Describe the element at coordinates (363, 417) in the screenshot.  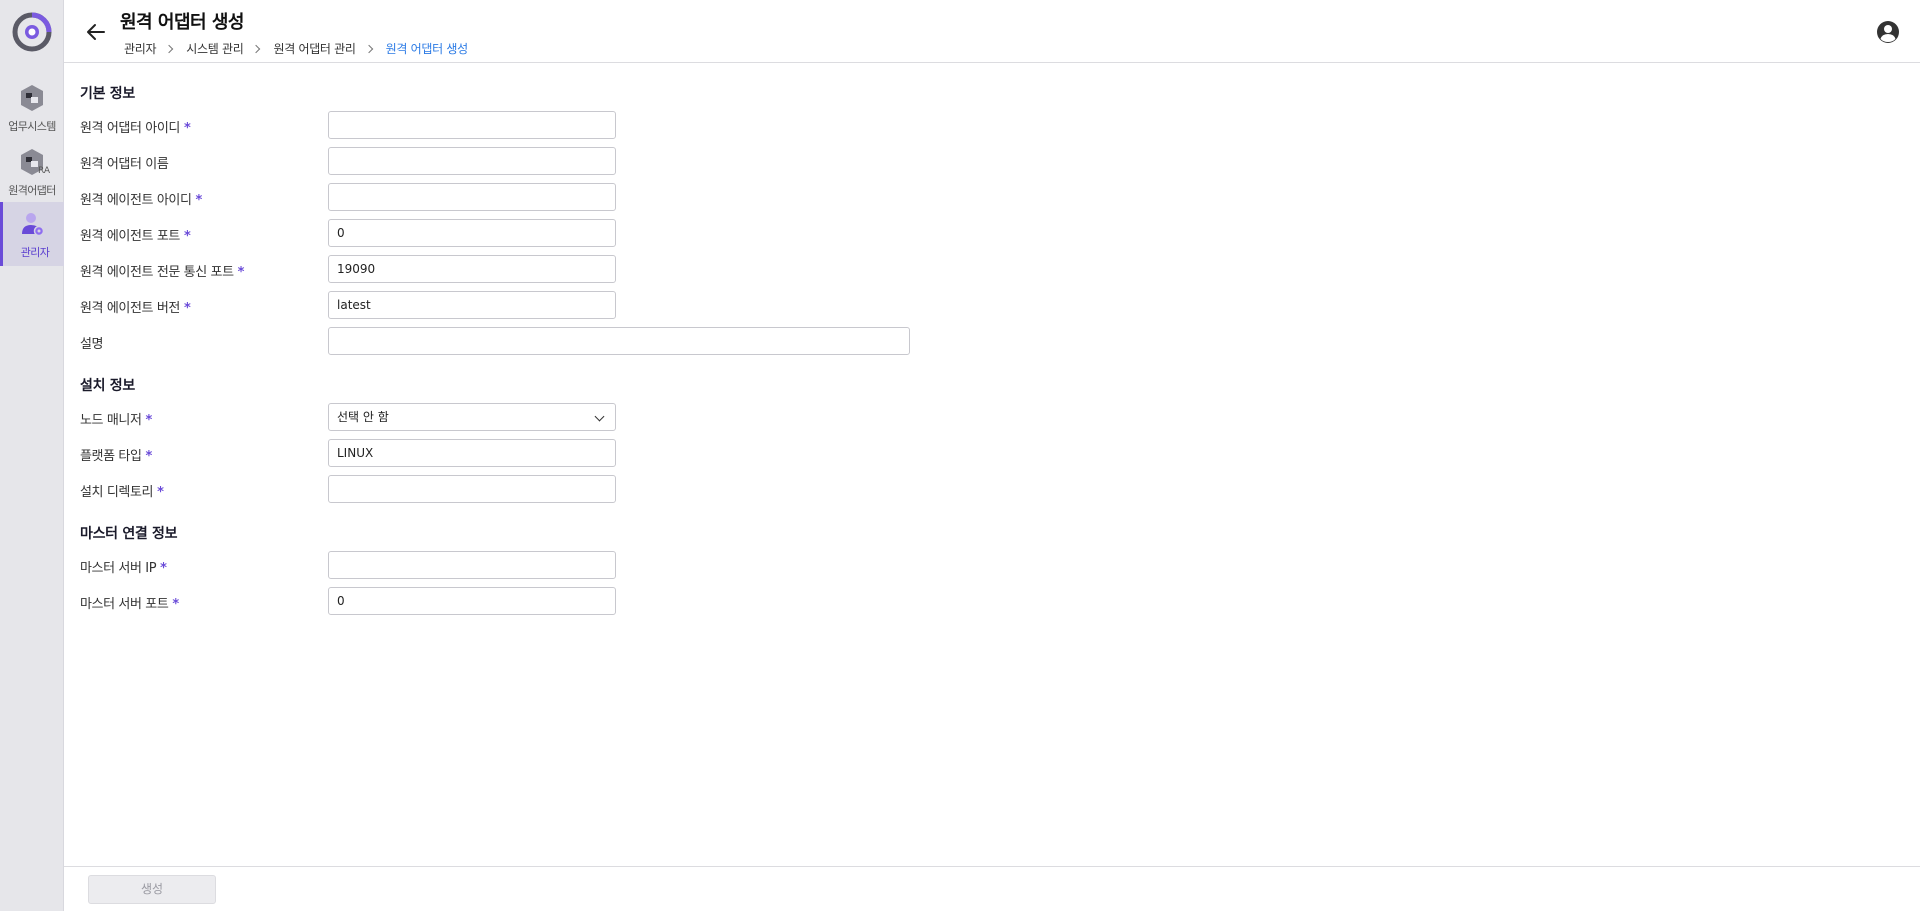
I see `node-manager-selected-value: 선택 안 함` at that location.